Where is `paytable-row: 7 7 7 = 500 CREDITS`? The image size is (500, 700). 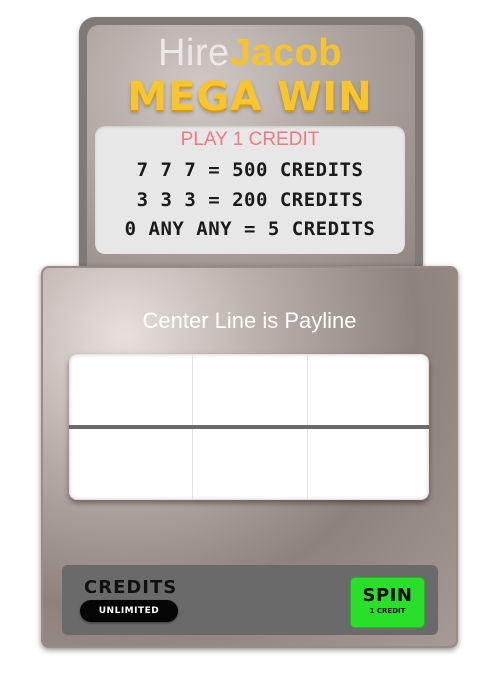 paytable-row: 7 7 7 = 500 CREDITS is located at coordinates (250, 170).